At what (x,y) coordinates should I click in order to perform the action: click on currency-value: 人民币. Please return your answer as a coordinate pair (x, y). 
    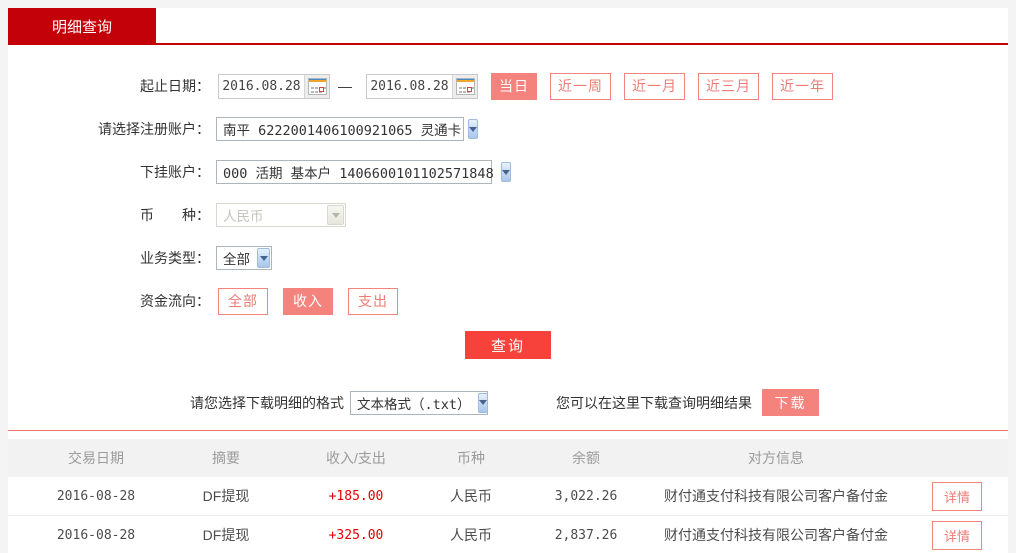
    Looking at the image, I should click on (243, 217).